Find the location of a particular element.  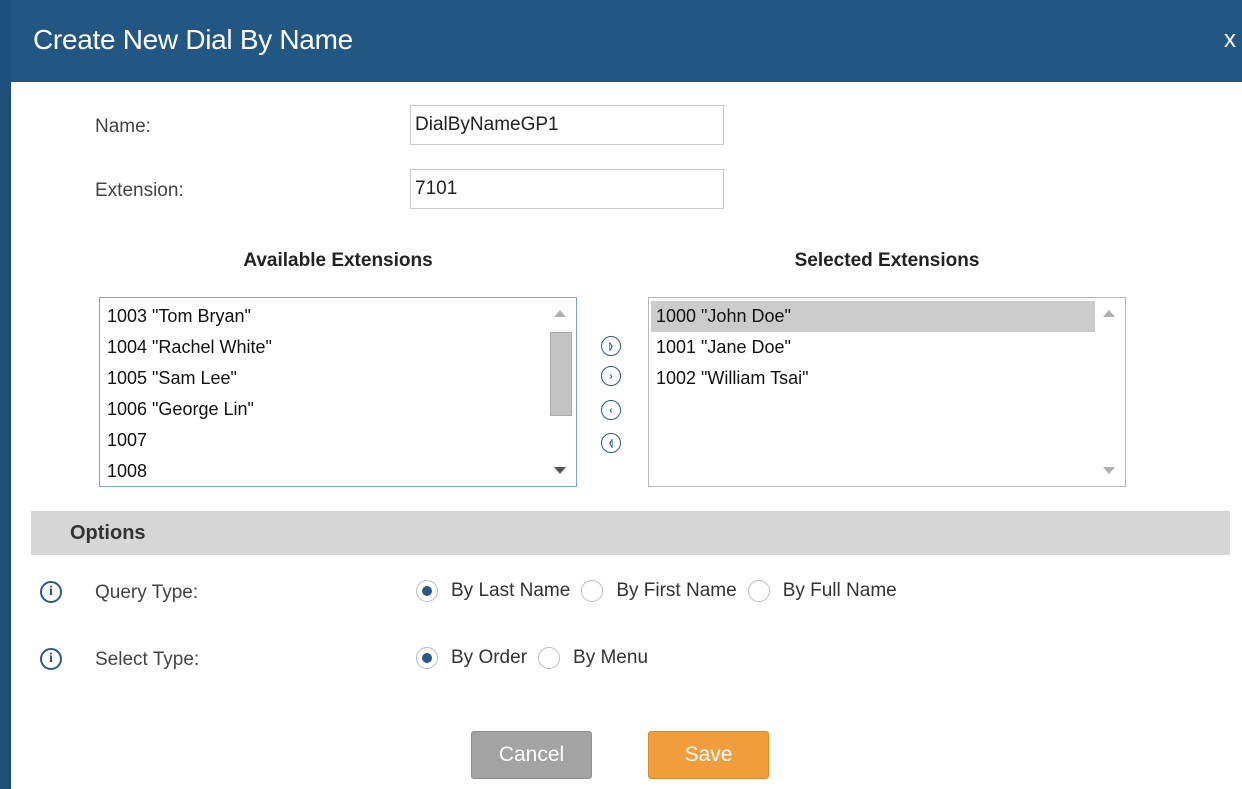

list-item: 1002 "William Tsai" is located at coordinates (873, 378).